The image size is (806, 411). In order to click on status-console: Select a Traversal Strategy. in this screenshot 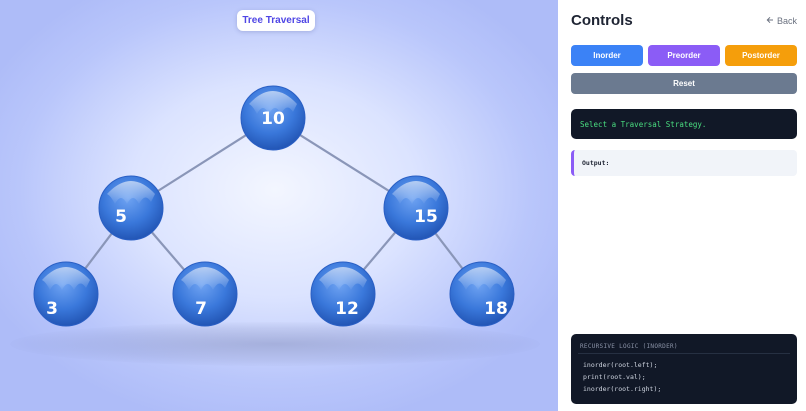, I will do `click(684, 124)`.